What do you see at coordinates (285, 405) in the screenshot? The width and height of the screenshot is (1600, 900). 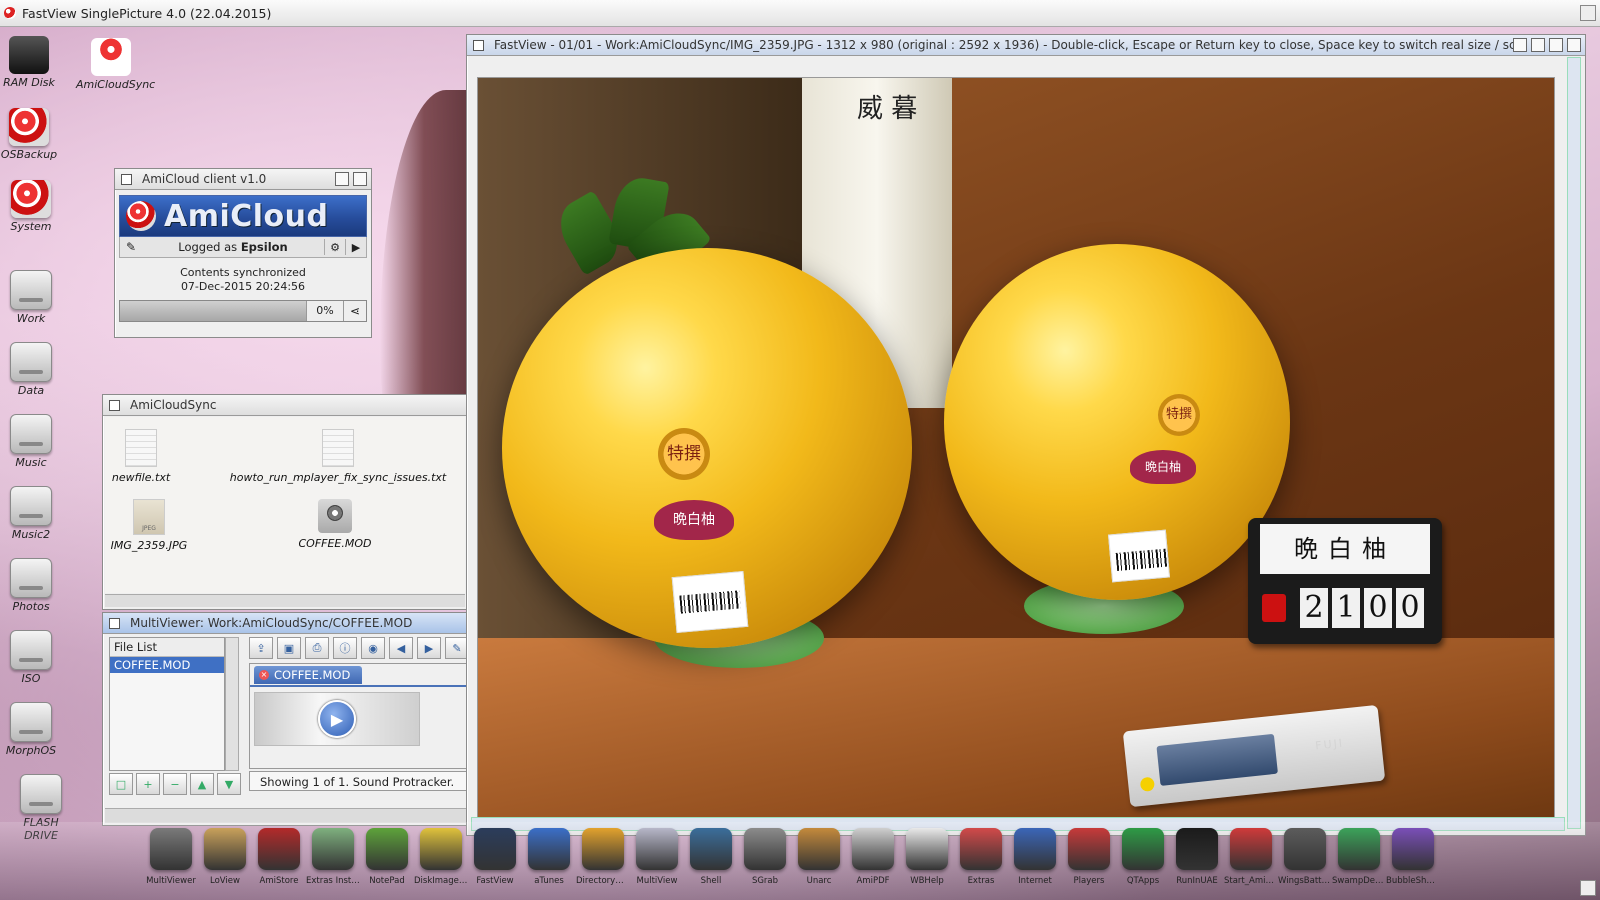 I see `window-title-bar: AmiCloudSync` at bounding box center [285, 405].